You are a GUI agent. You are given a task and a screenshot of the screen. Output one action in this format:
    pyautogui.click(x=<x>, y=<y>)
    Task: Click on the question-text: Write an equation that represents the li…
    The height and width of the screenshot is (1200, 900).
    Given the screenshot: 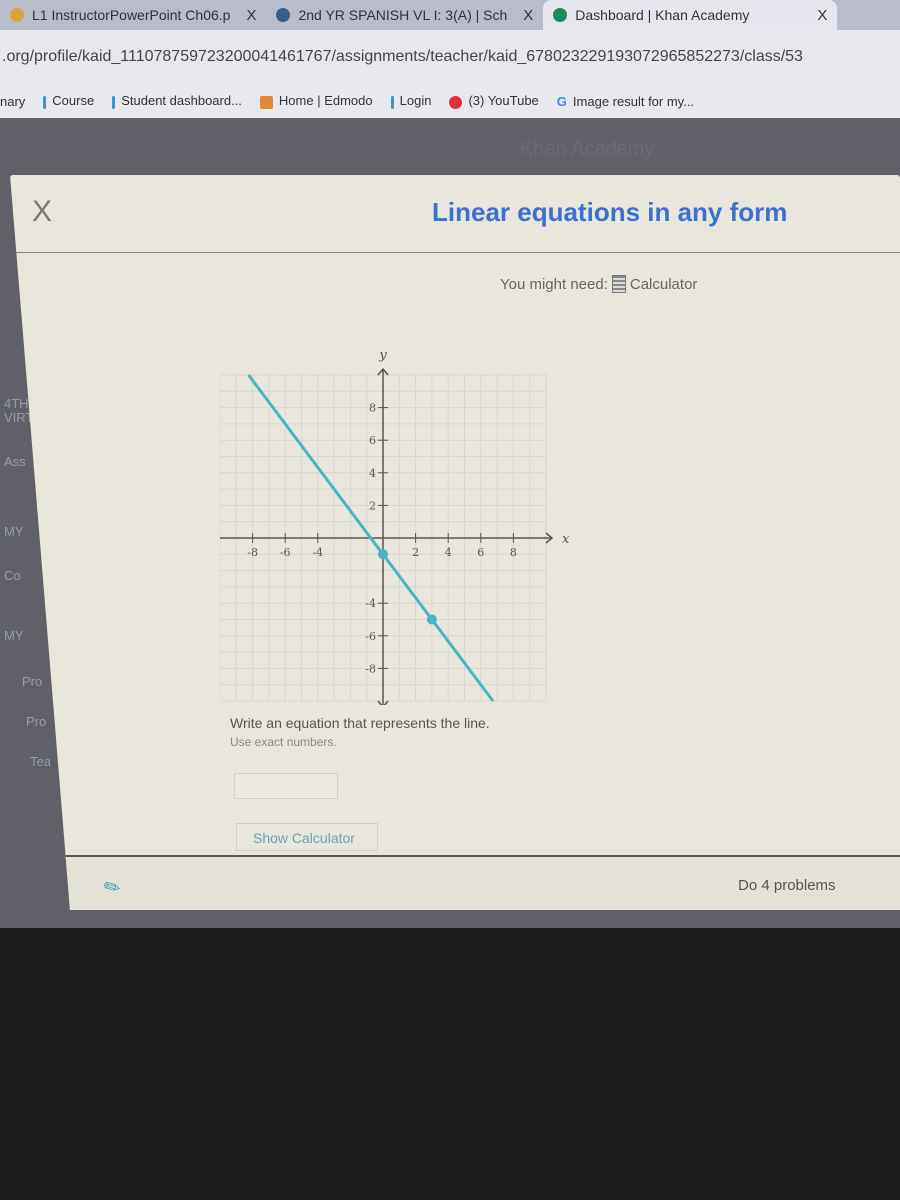 What is the action you would take?
    pyautogui.click(x=360, y=723)
    